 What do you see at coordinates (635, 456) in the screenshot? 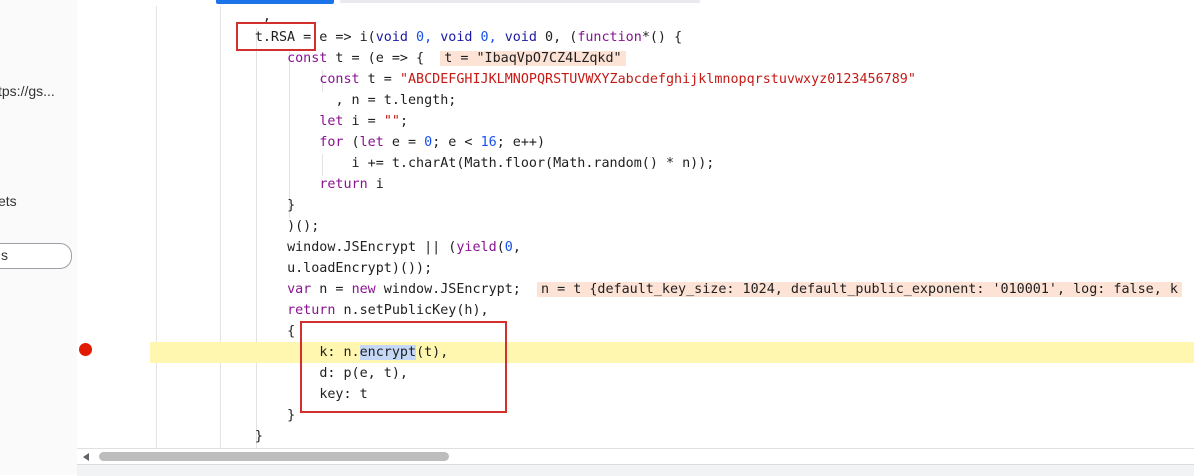
I see `horizontal-scrollbar` at bounding box center [635, 456].